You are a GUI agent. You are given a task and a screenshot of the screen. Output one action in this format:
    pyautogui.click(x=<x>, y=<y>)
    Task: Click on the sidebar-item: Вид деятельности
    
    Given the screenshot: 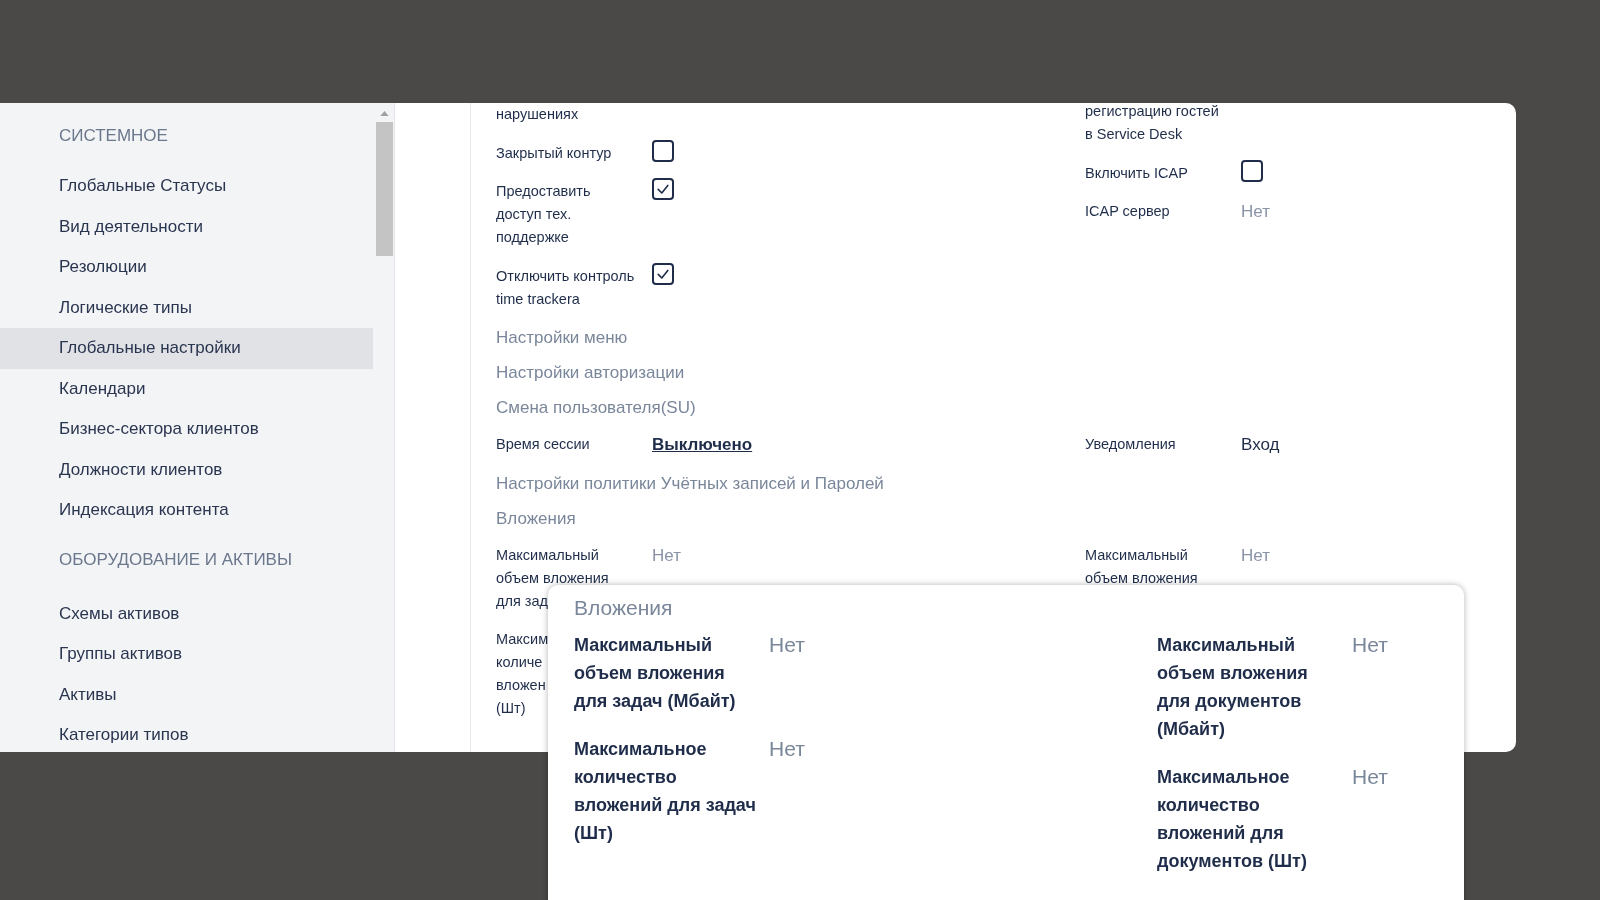 What is the action you would take?
    pyautogui.click(x=186, y=226)
    